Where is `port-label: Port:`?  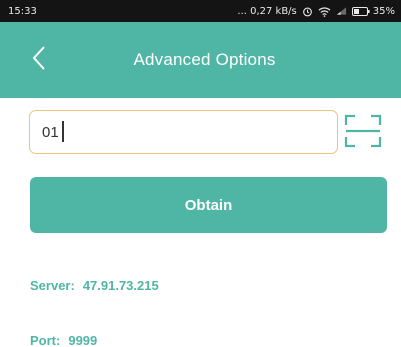 port-label: Port: is located at coordinates (45, 340).